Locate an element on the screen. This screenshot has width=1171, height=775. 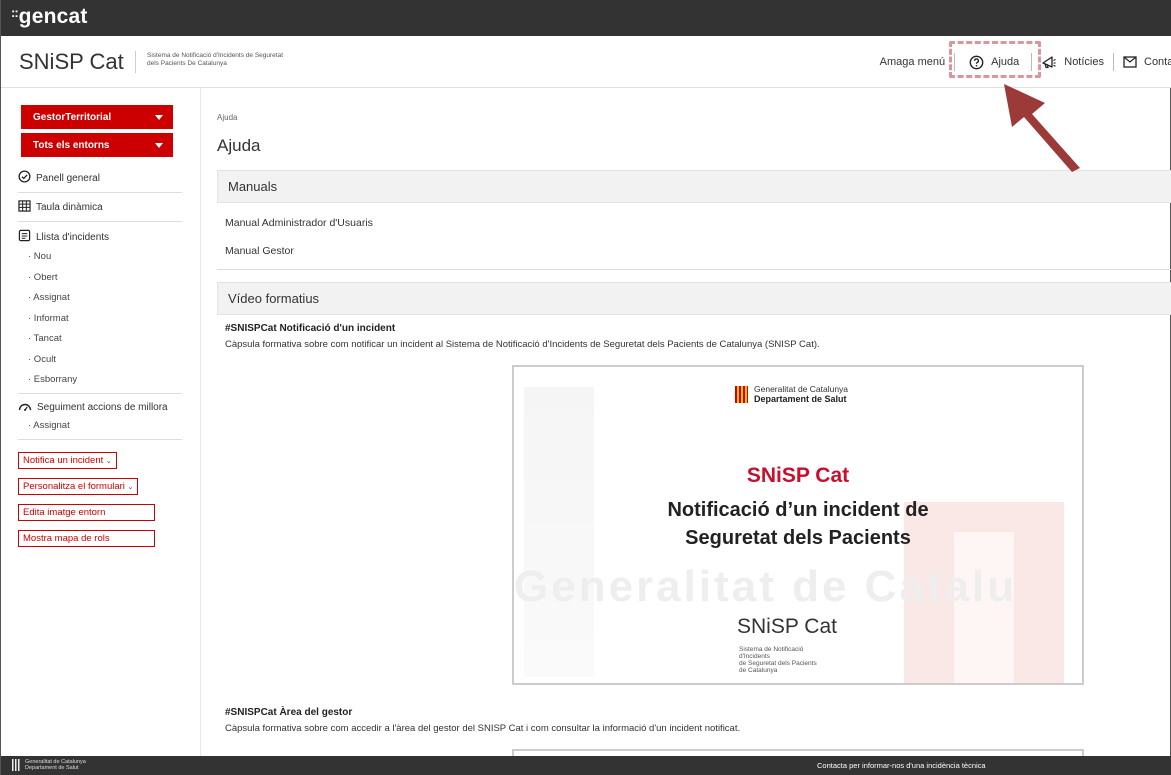
divider is located at coordinates (694, 269).